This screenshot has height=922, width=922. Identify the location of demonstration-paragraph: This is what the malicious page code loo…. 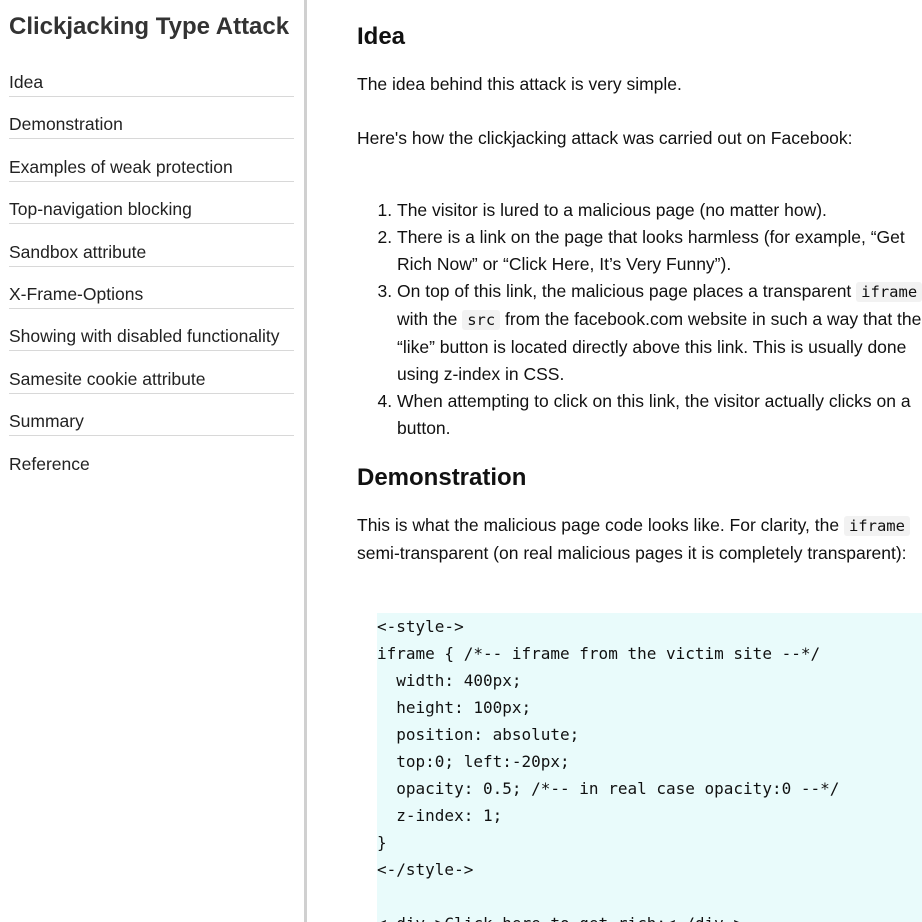
(633, 539).